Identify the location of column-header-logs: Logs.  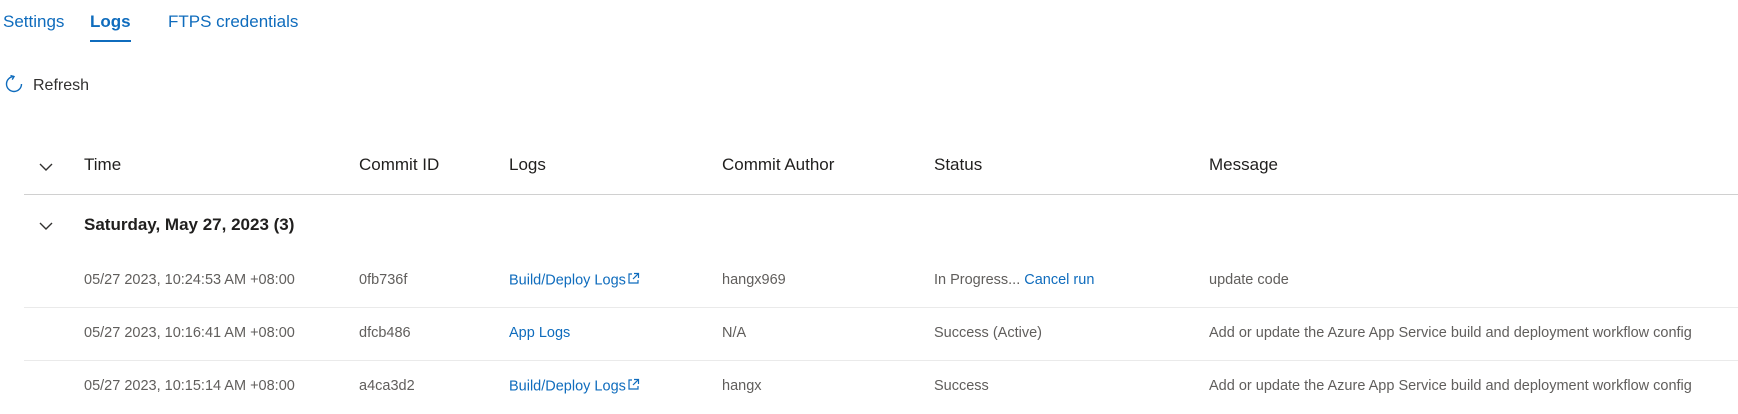
(527, 165).